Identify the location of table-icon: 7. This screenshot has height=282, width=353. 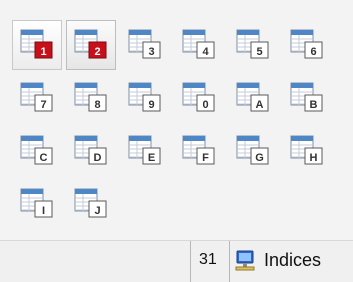
(36, 97).